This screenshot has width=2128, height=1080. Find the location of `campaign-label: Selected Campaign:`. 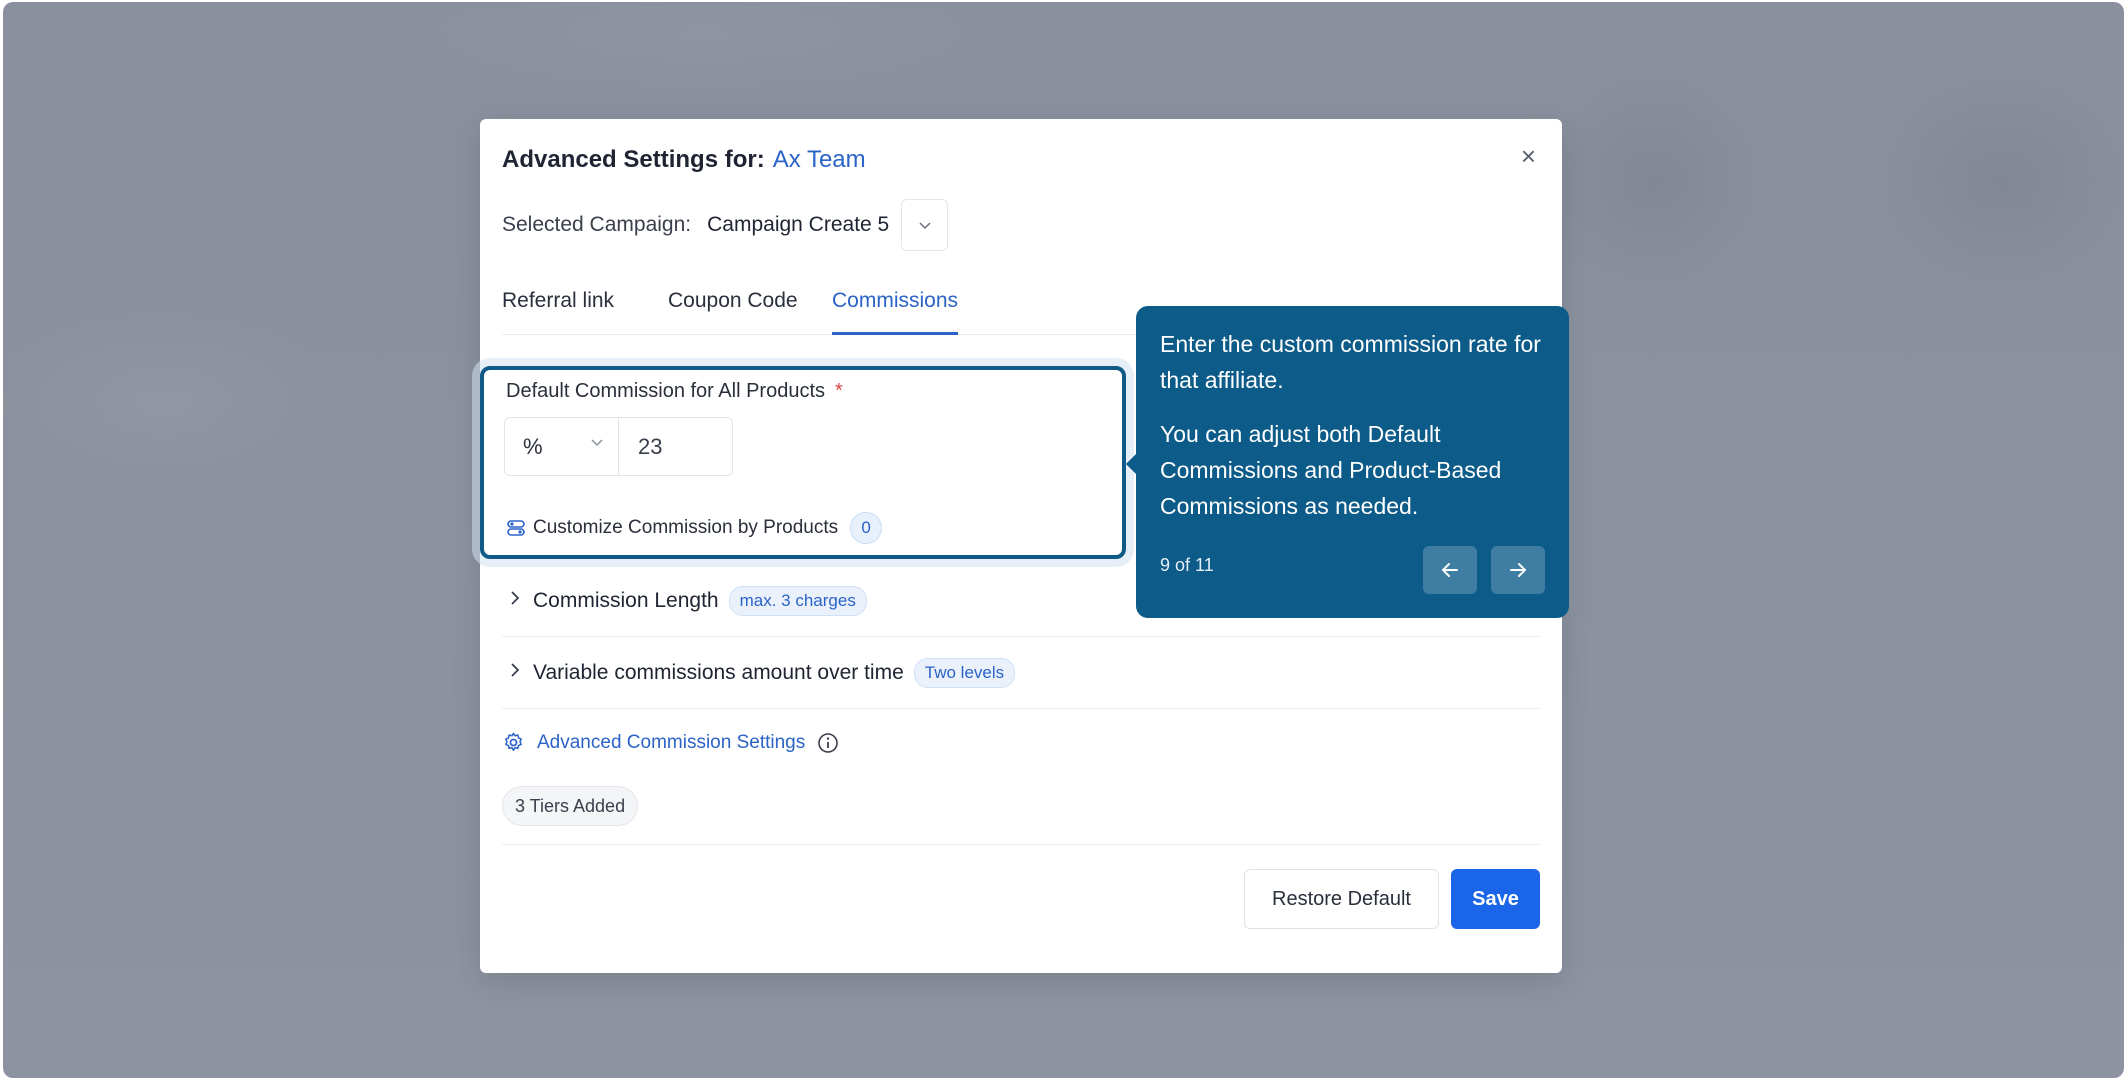

campaign-label: Selected Campaign: is located at coordinates (597, 224).